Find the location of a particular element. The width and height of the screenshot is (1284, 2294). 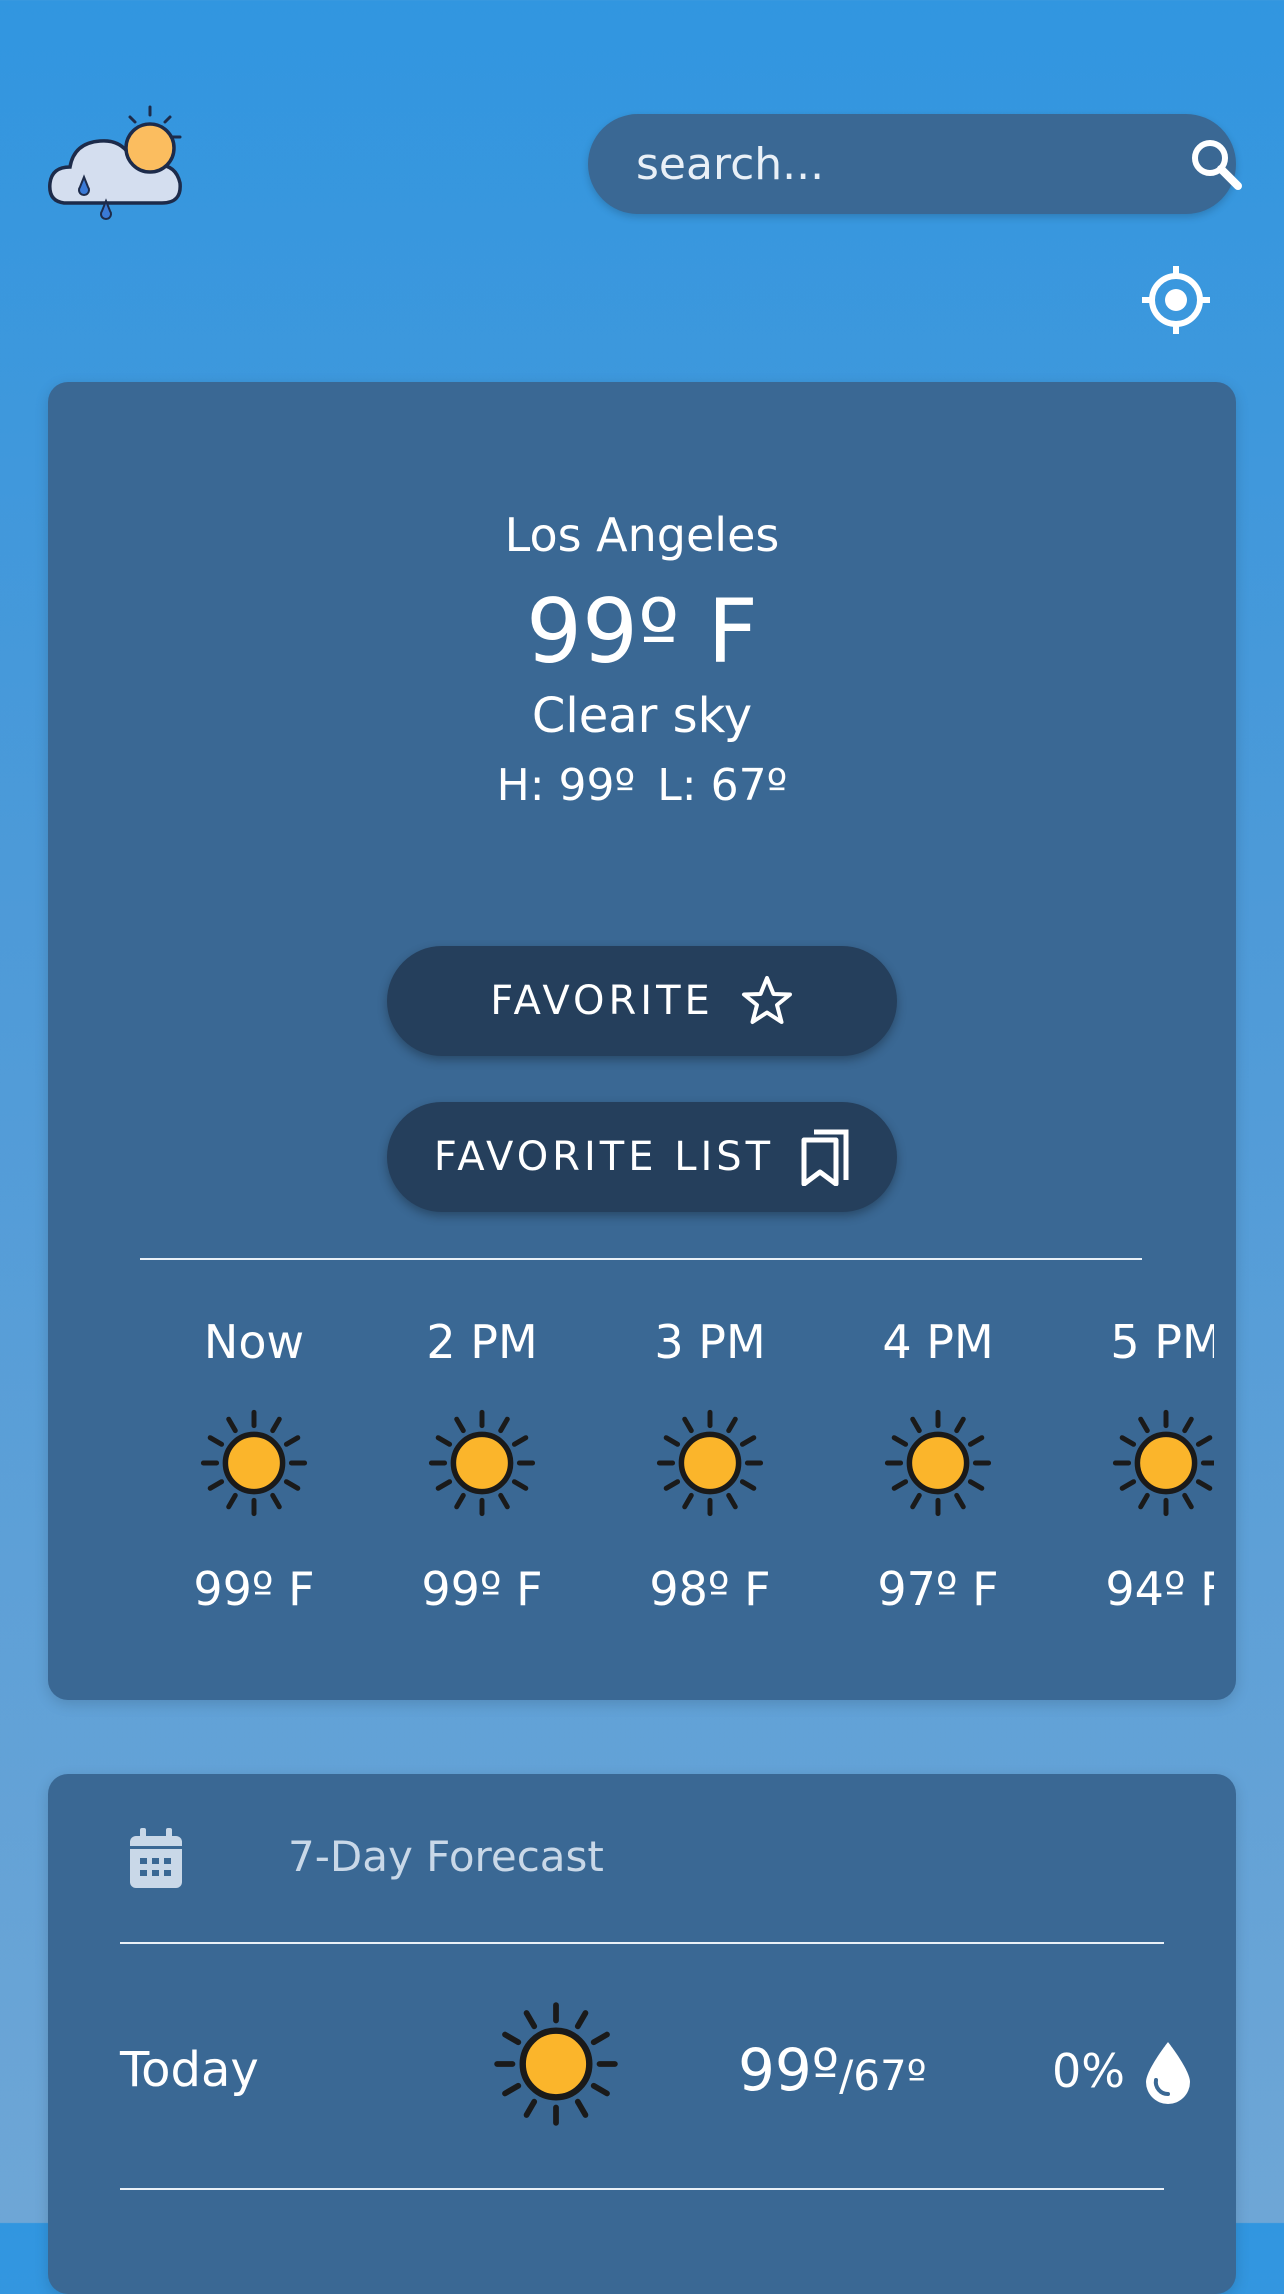

favorite-button: FAVORITE is located at coordinates (642, 1001).